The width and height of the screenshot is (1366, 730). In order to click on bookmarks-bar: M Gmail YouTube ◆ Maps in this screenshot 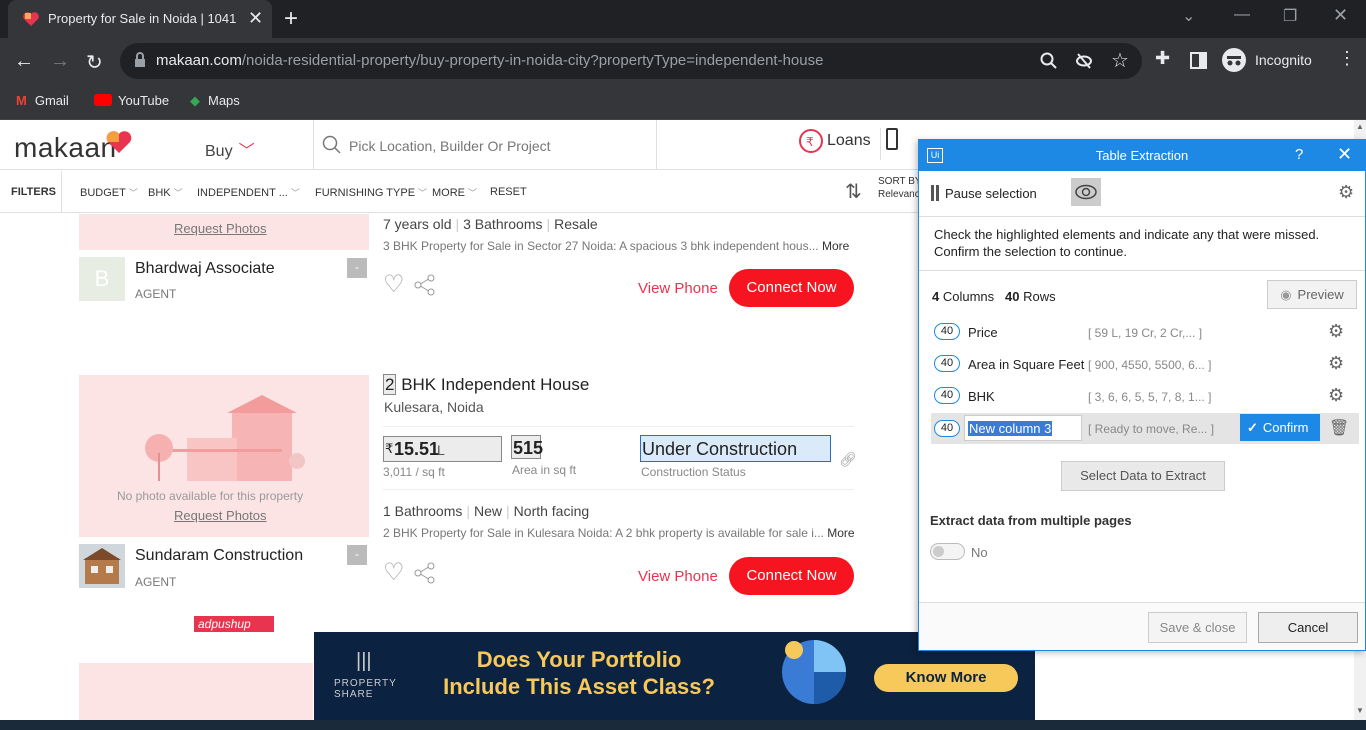, I will do `click(683, 102)`.